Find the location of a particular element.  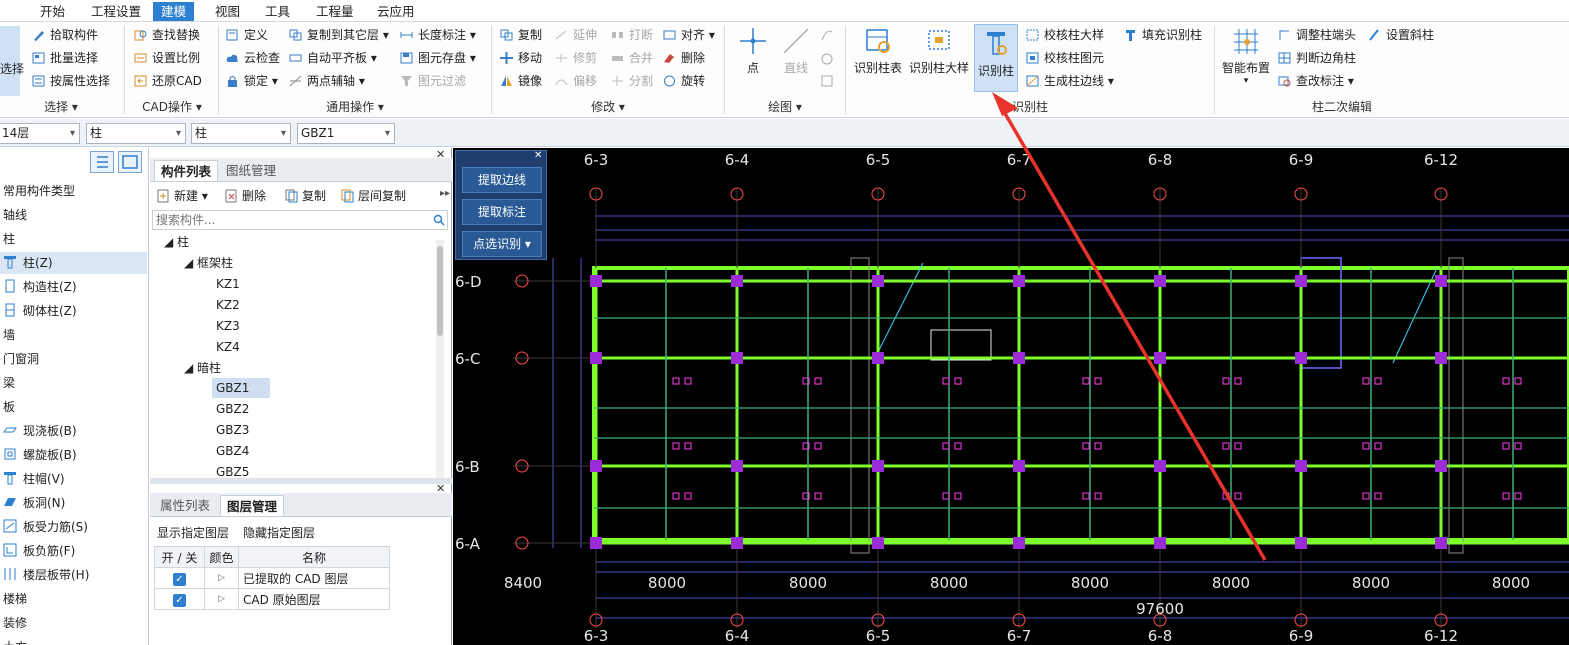

find-replace-button: 查找替换 is located at coordinates (166, 35).